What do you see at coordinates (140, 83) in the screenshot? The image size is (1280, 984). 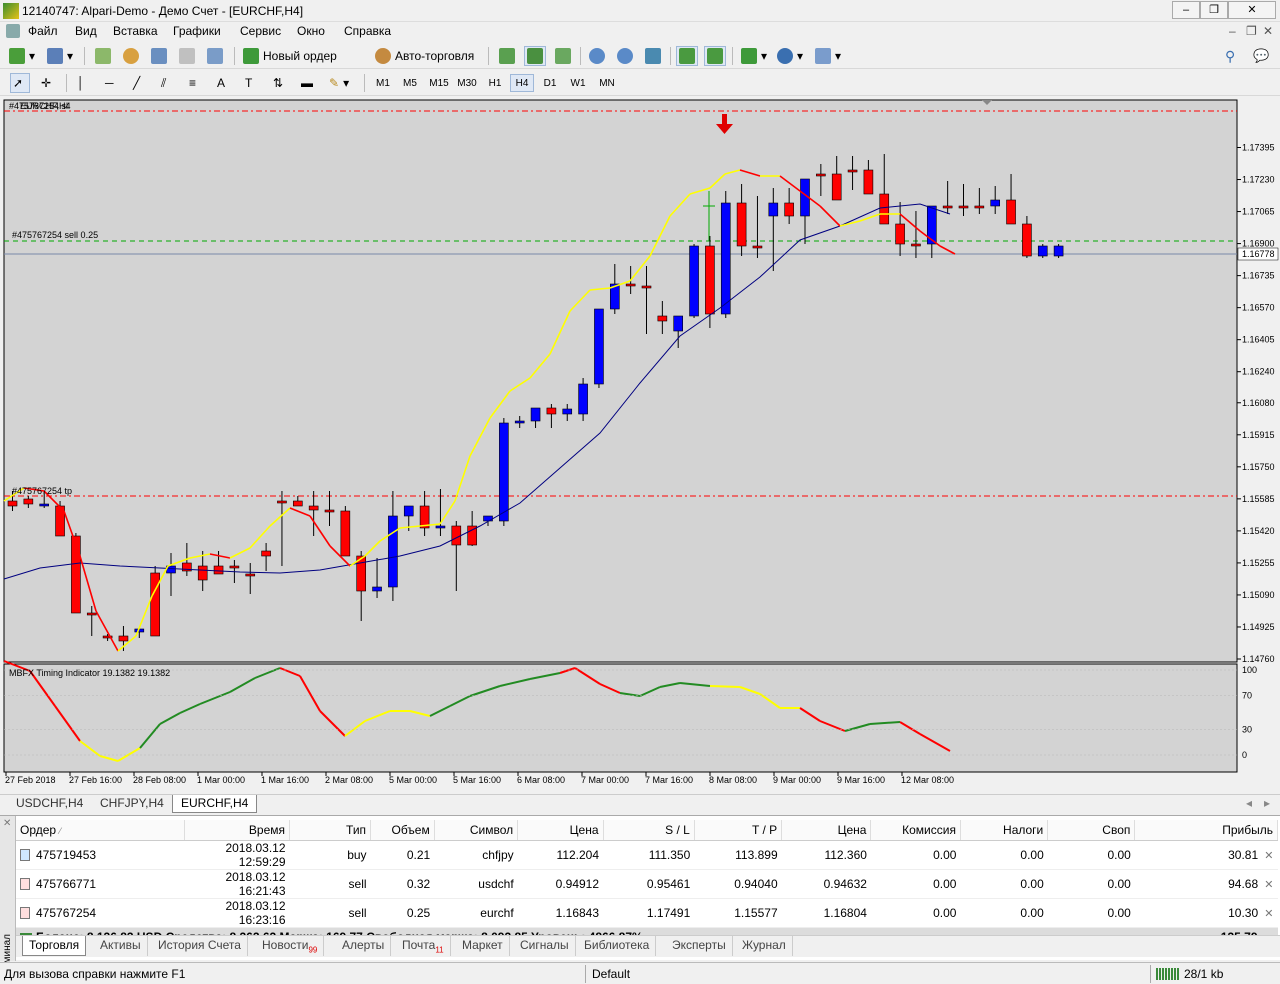 I see `trendline-tool: ╱` at bounding box center [140, 83].